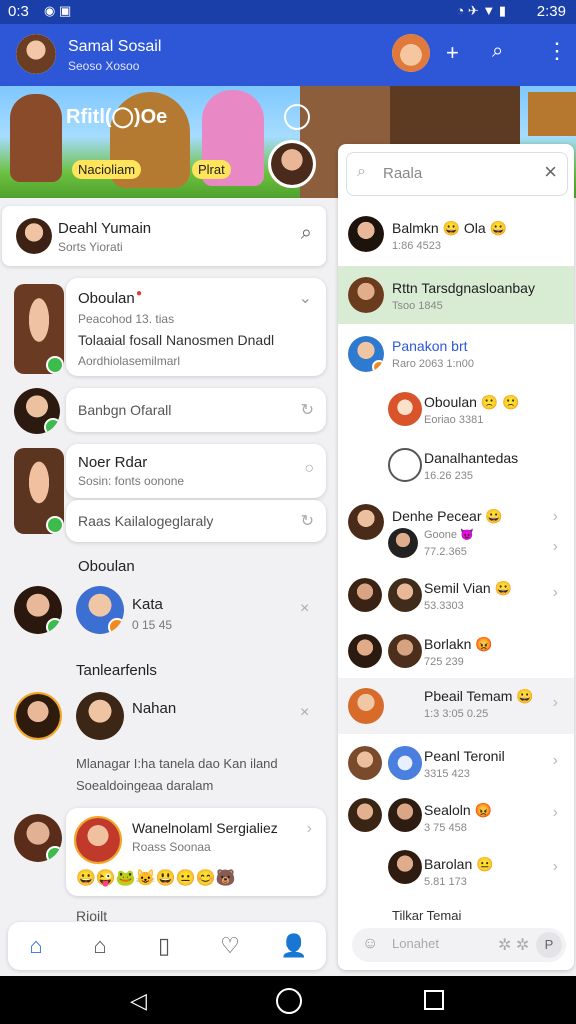  What do you see at coordinates (456, 706) in the screenshot?
I see `contact-row: Pbeail Temam 😀 1:3 3:05 0.25 ›` at bounding box center [456, 706].